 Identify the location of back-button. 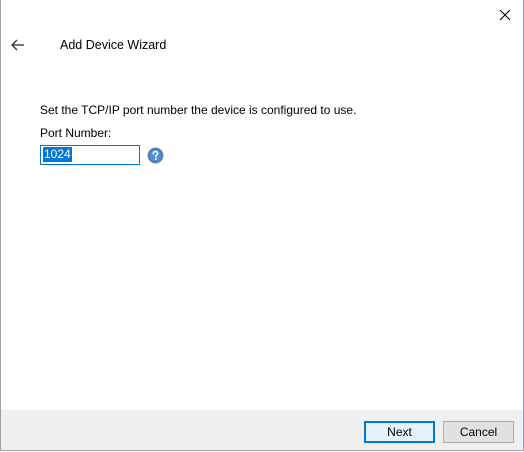
(18, 45).